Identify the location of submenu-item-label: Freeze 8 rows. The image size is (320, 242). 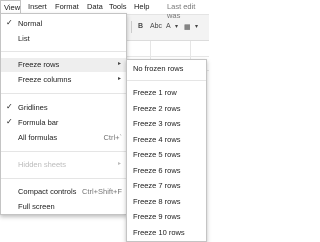
(157, 201).